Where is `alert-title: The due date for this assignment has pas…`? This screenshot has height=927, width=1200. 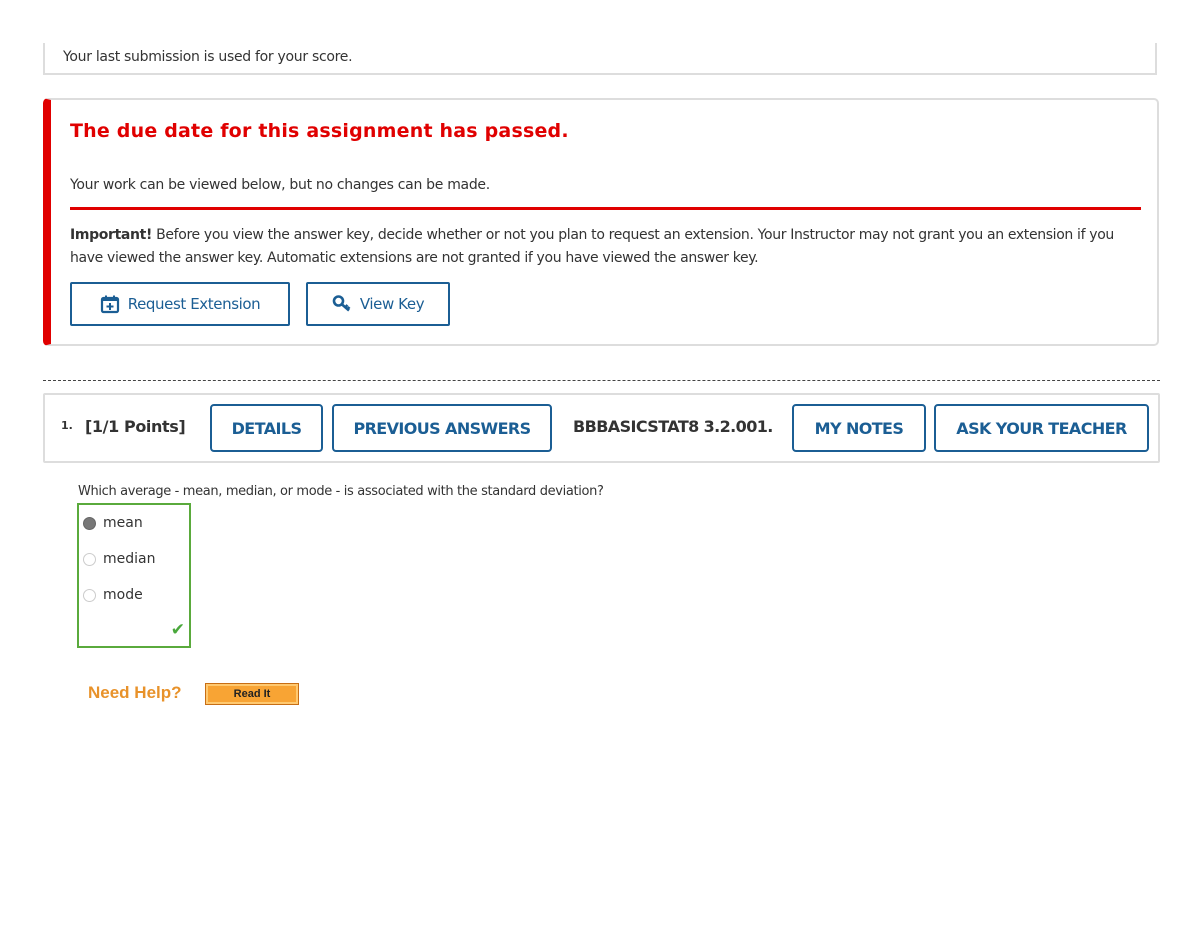 alert-title: The due date for this assignment has pas… is located at coordinates (319, 131).